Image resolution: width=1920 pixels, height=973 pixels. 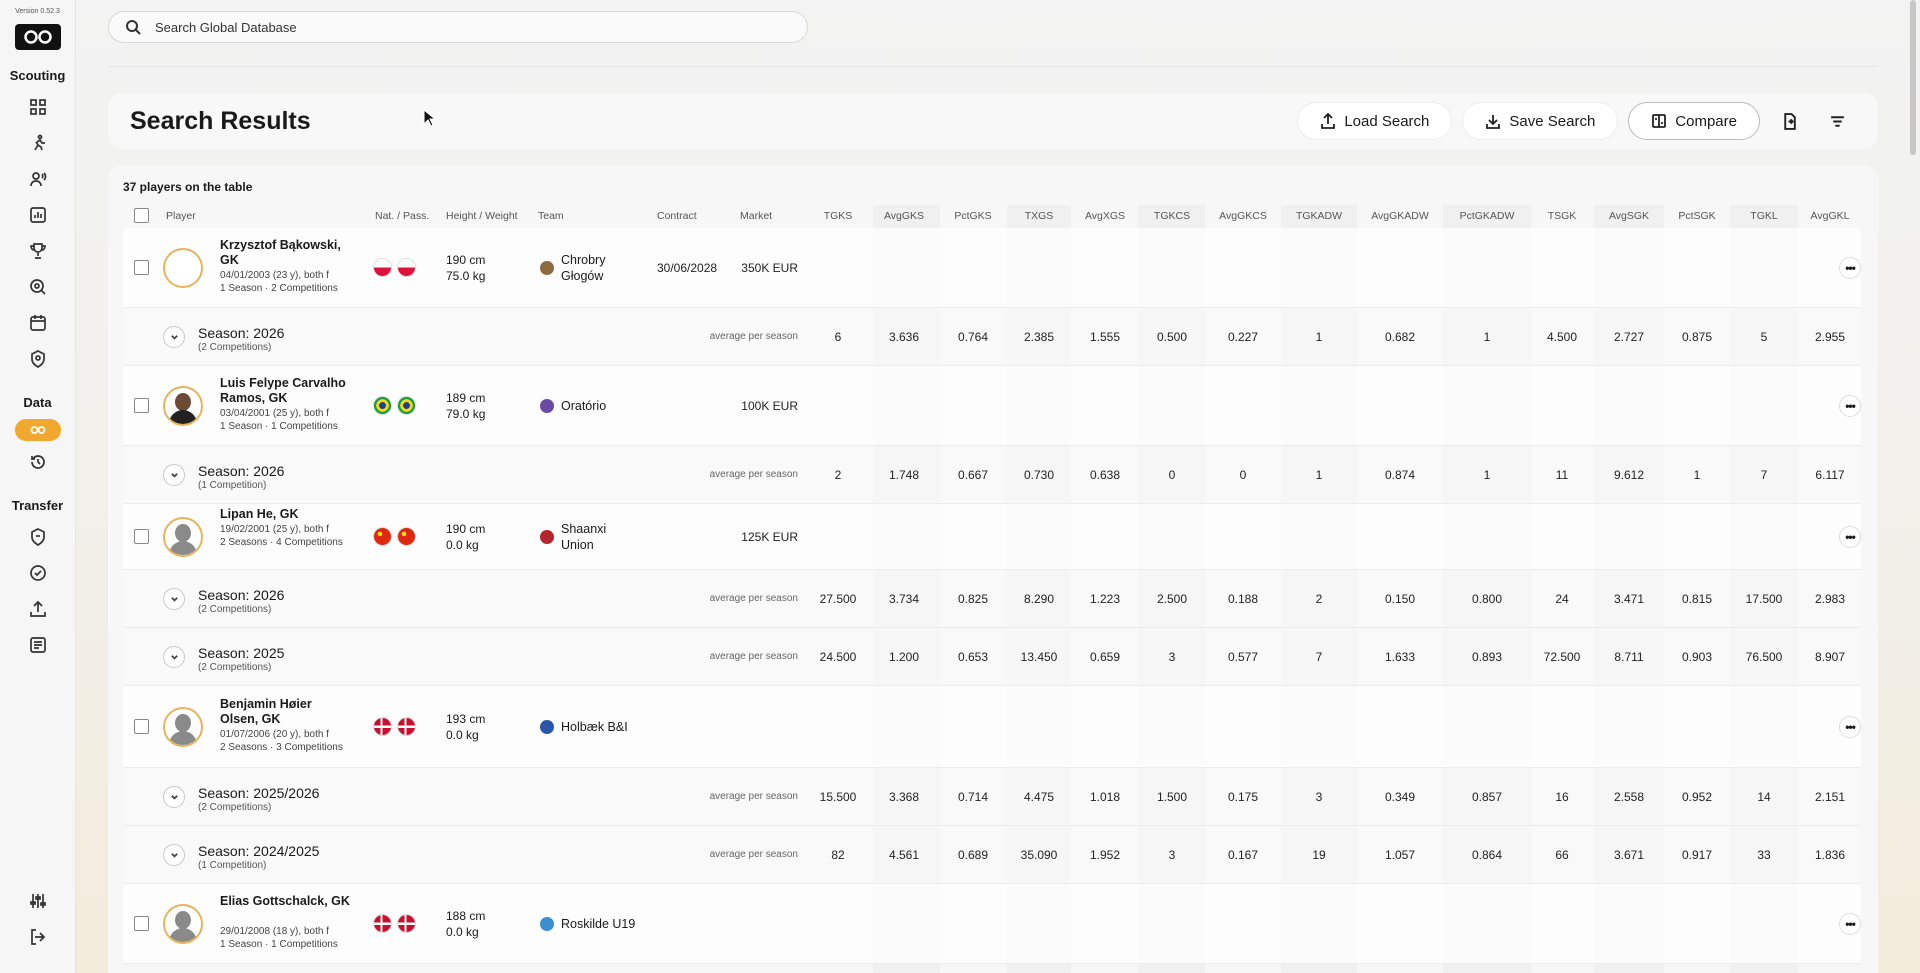 I want to click on global-search-input, so click(x=455, y=27).